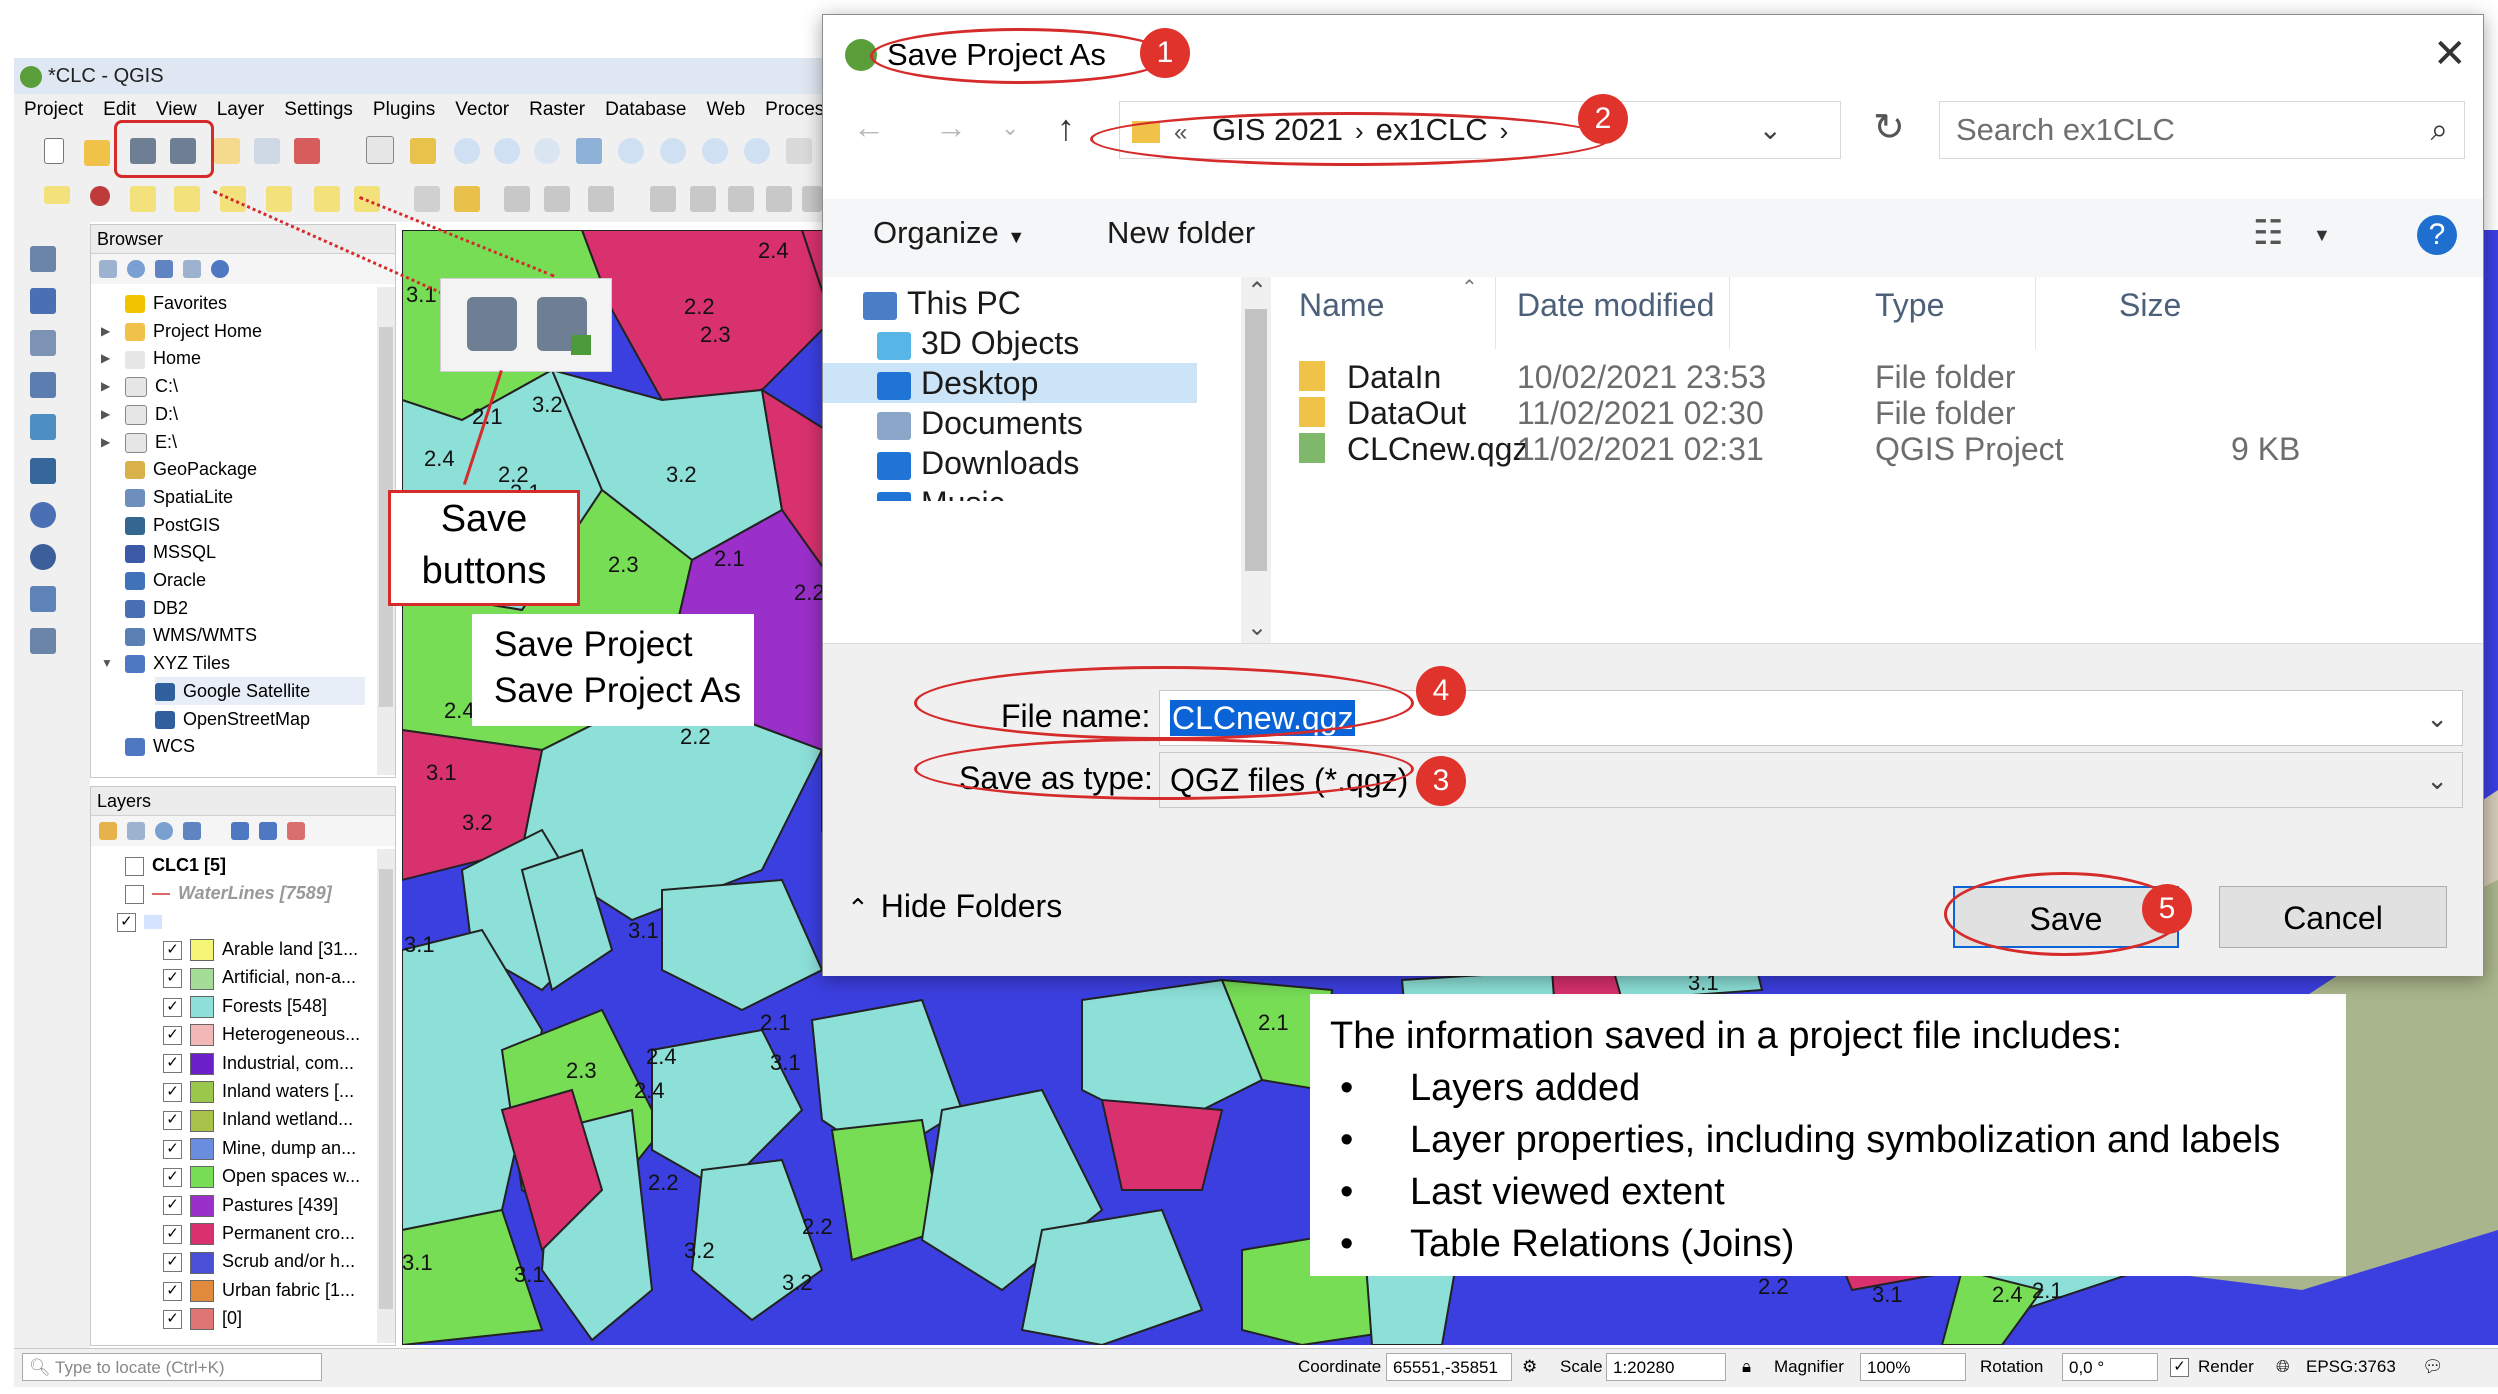  I want to click on zoom-in-icon, so click(467, 151).